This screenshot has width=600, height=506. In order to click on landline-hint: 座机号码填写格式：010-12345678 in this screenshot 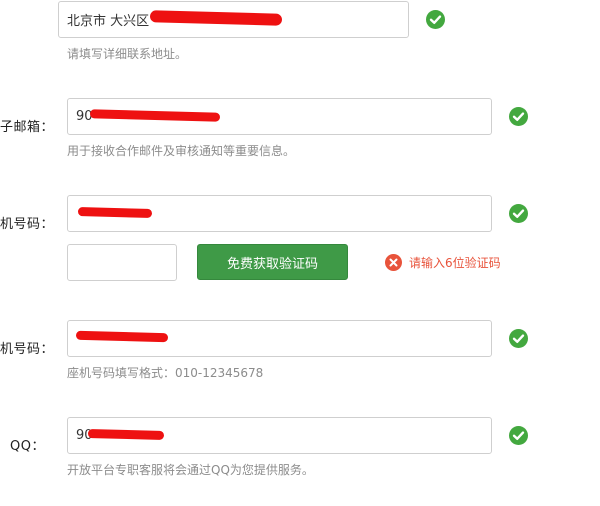, I will do `click(165, 373)`.